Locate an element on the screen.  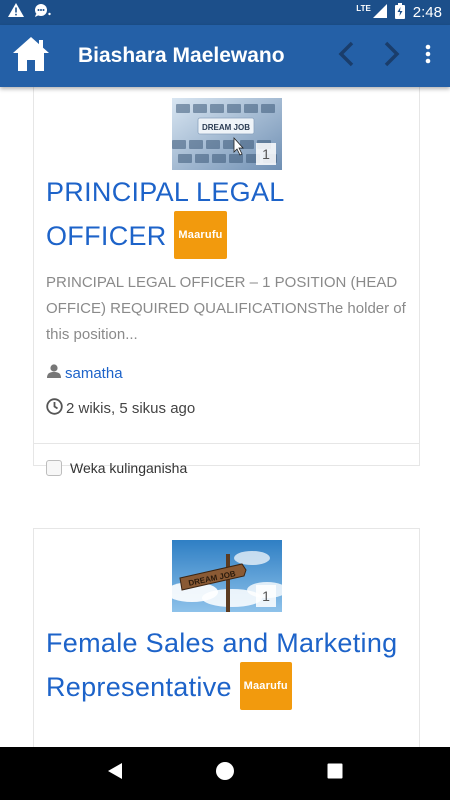
listing-author: samatha is located at coordinates (84, 373).